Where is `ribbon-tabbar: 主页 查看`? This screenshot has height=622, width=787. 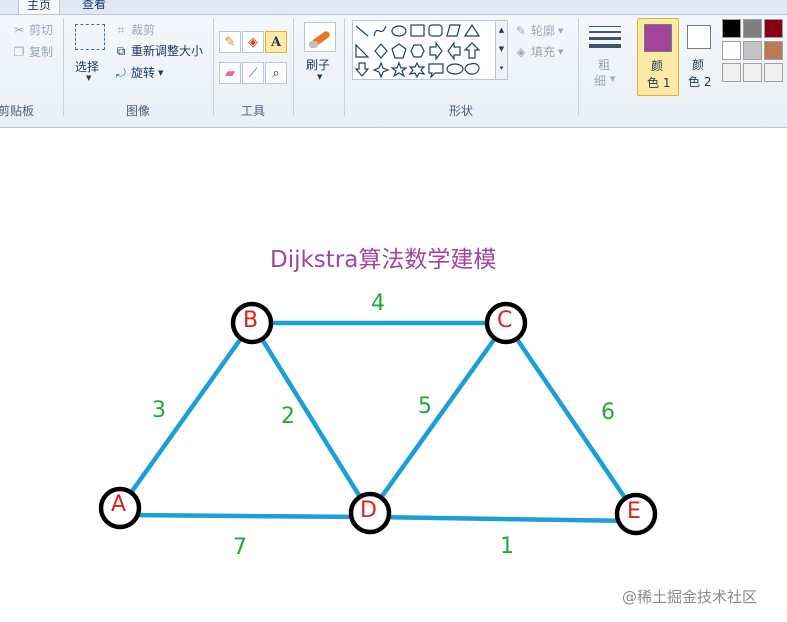
ribbon-tabbar: 主页 查看 is located at coordinates (393, 7).